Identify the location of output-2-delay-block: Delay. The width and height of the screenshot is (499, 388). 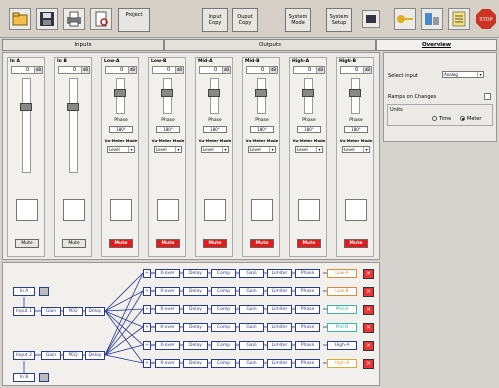
(195, 291).